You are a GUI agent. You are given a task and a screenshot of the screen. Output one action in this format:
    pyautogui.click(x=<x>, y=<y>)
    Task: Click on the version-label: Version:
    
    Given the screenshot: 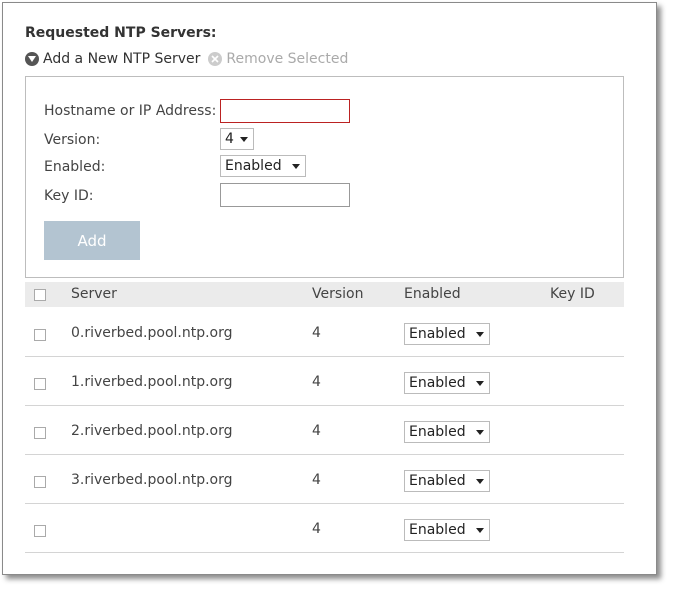 What is the action you would take?
    pyautogui.click(x=72, y=140)
    